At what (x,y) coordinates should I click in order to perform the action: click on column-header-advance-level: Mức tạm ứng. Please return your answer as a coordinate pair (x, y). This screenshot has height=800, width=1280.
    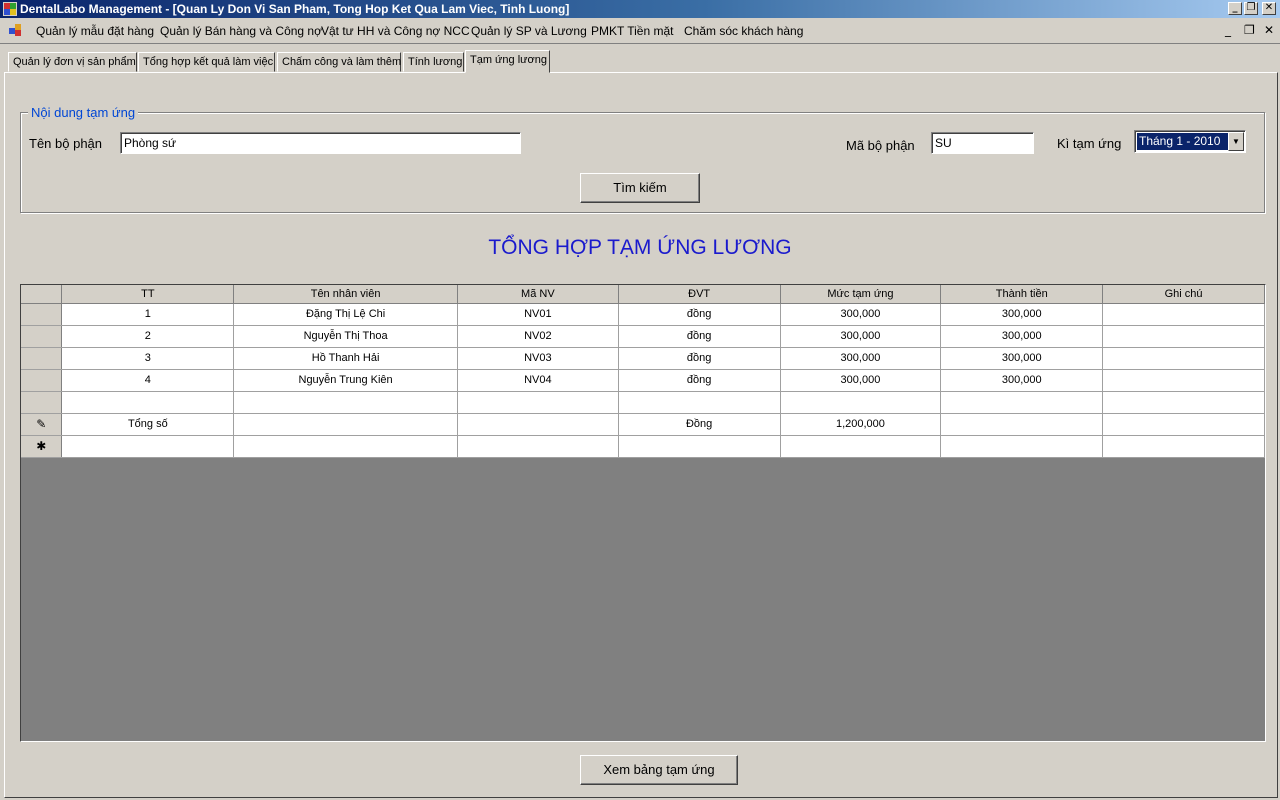
    Looking at the image, I should click on (861, 294).